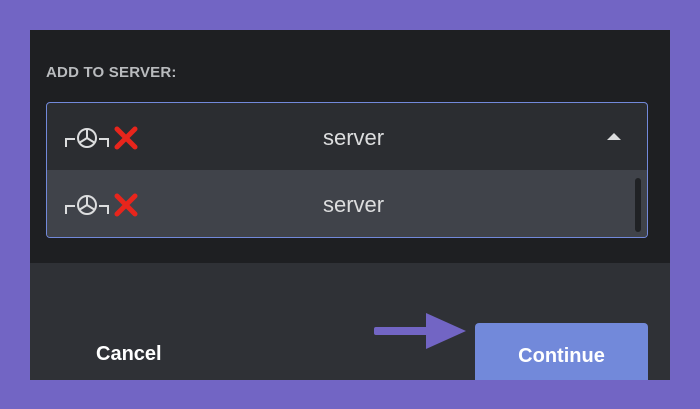 This screenshot has height=409, width=700. I want to click on selected-server: server, so click(347, 136).